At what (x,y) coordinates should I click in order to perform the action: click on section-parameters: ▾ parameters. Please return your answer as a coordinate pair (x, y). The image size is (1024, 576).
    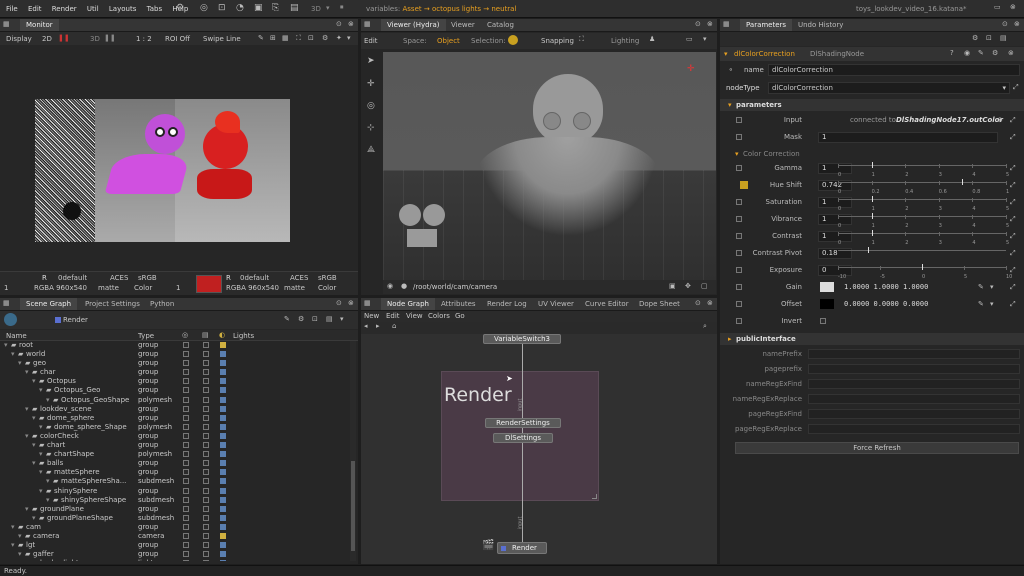
    Looking at the image, I should click on (872, 105).